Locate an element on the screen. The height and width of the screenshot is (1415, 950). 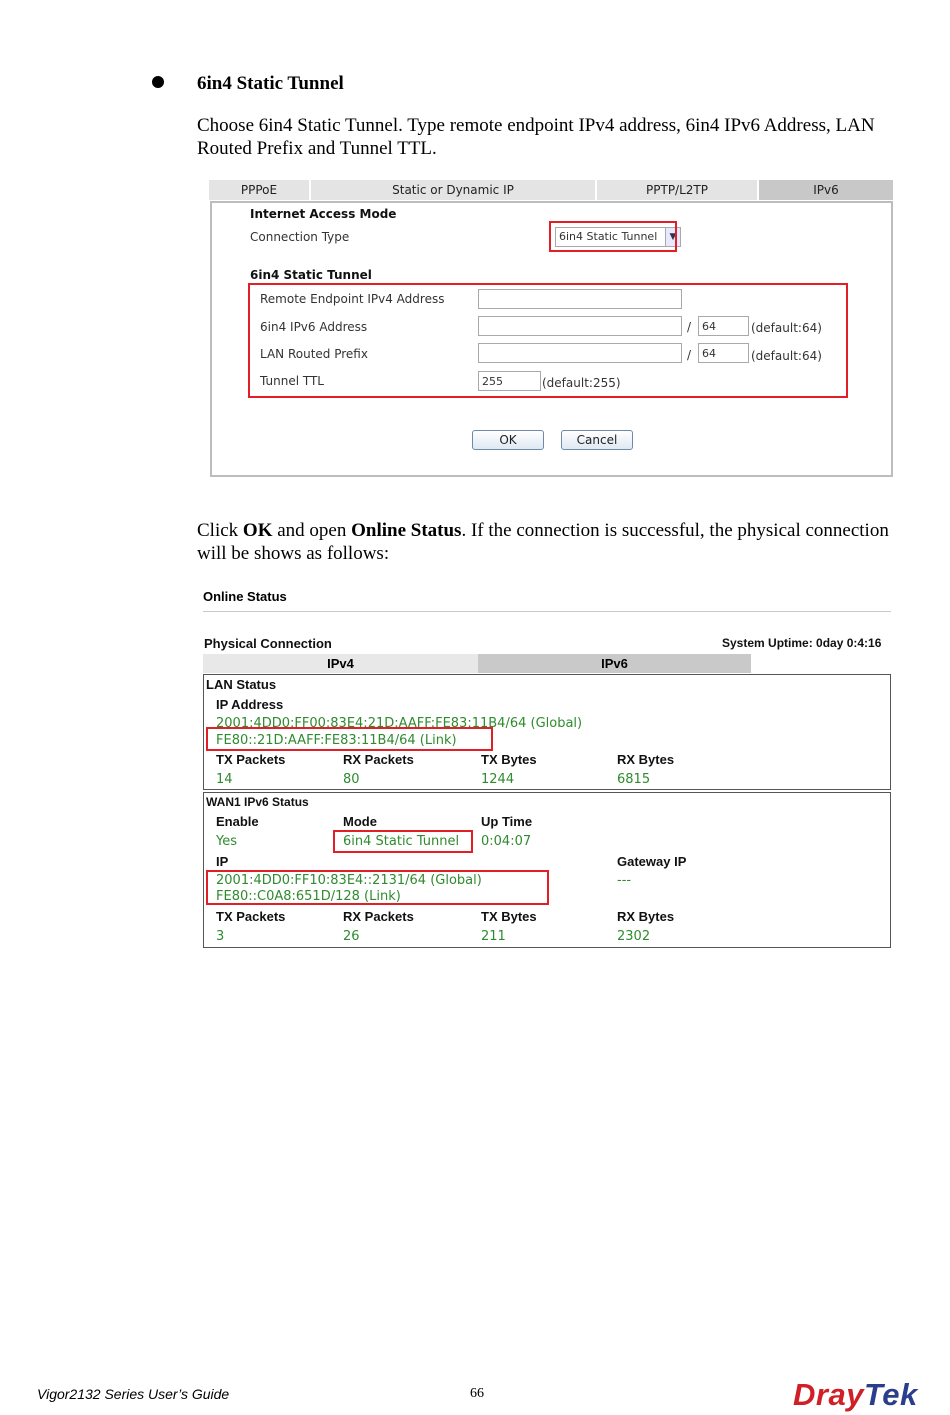
remote-endpoint-label: Remote Endpoint IPv4 Address is located at coordinates (352, 299).